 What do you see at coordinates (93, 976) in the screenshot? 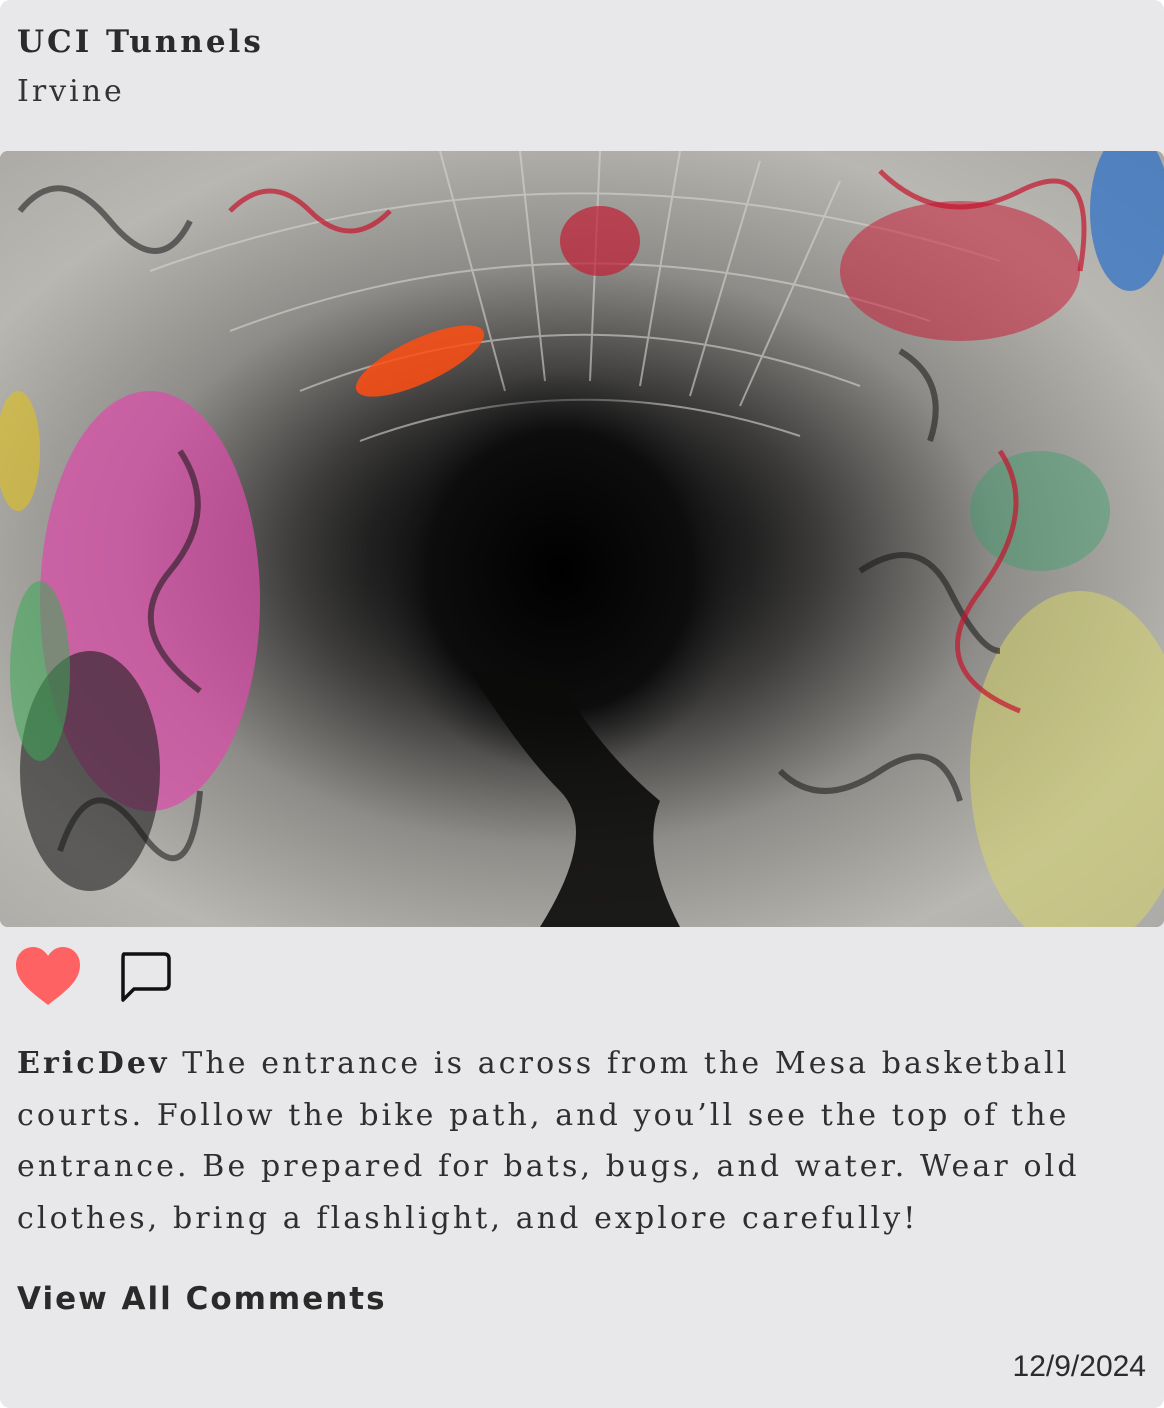
I see `post-actions` at bounding box center [93, 976].